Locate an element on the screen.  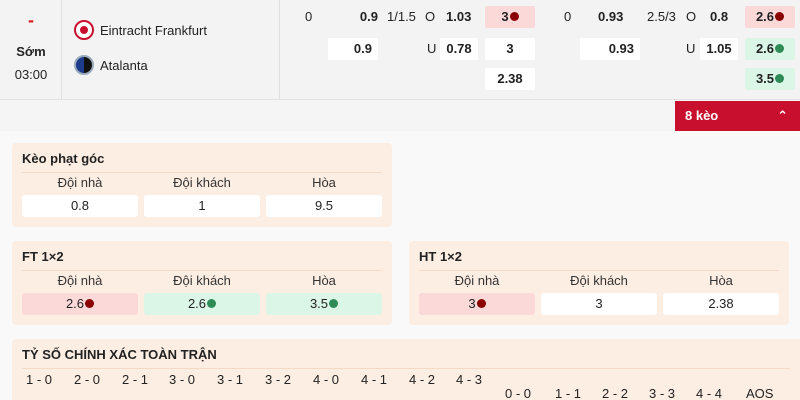
ht-header-away: Đội khách is located at coordinates (599, 280).